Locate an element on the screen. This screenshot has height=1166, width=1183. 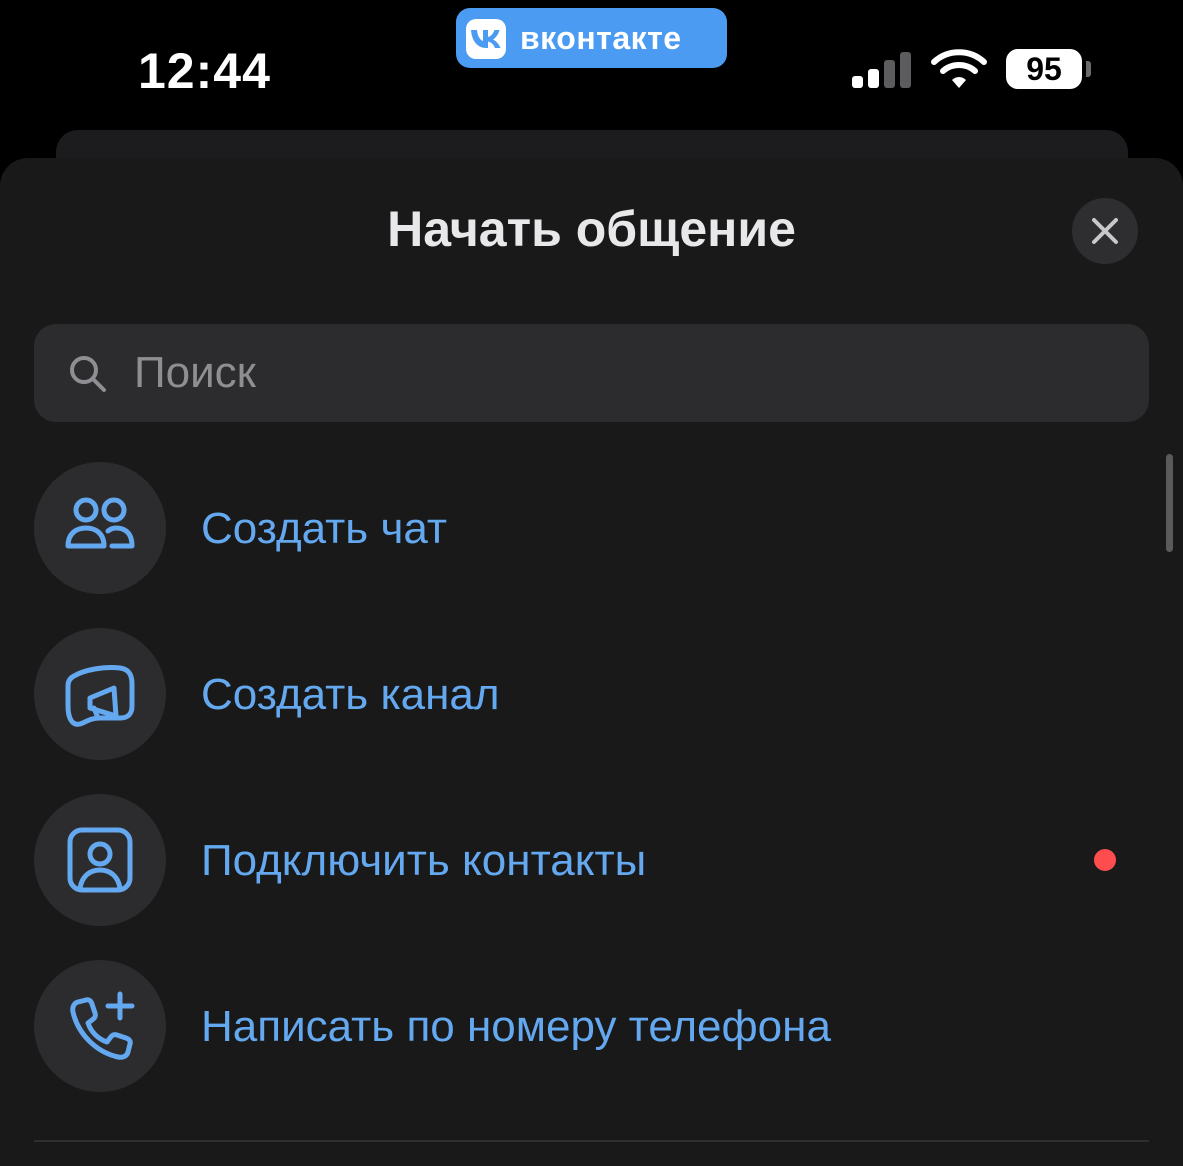
menu-item-label: Создать чат is located at coordinates (324, 528).